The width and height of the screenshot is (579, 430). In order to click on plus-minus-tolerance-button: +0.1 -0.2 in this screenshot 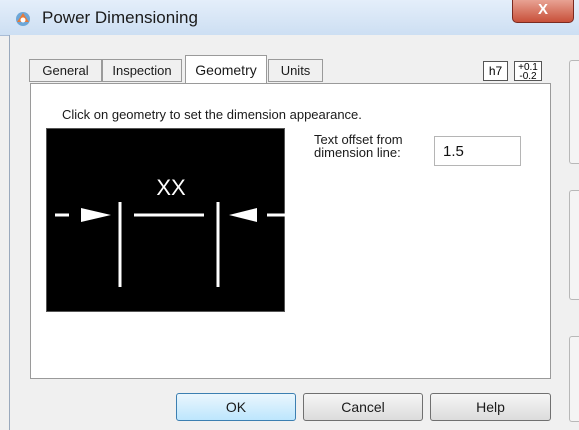, I will do `click(528, 71)`.